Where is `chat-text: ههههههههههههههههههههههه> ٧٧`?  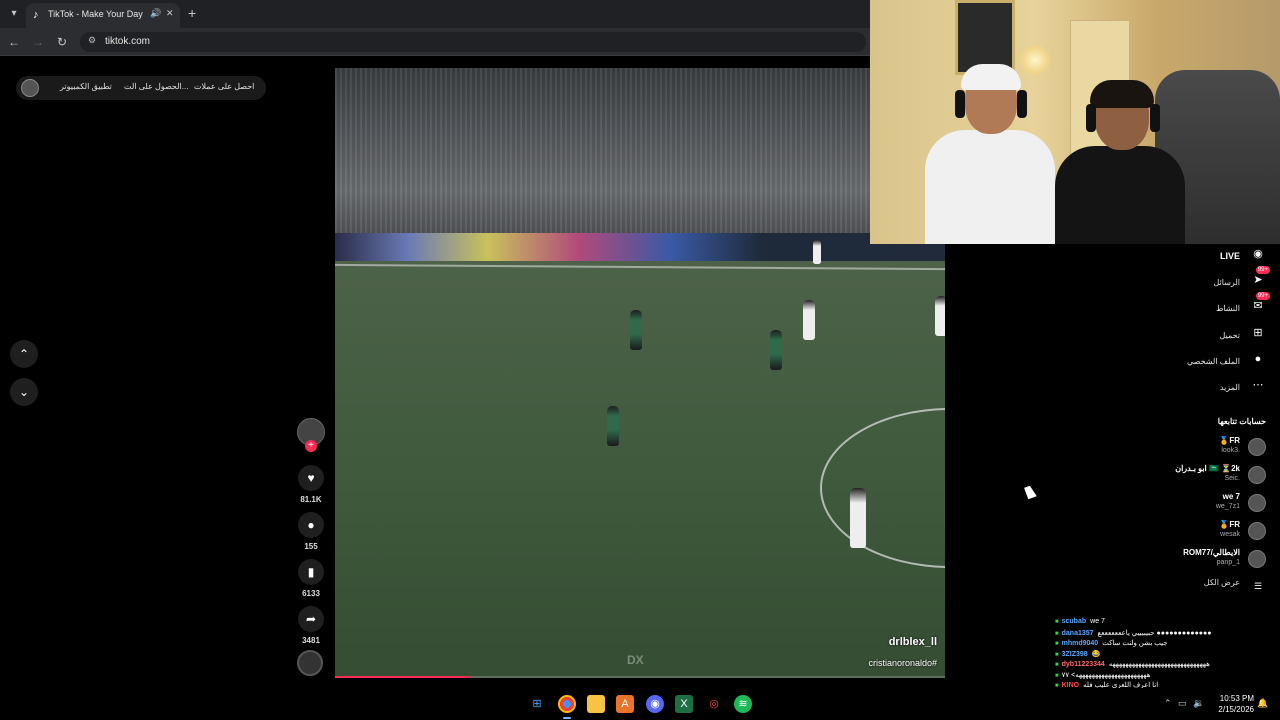 chat-text: ههههههههههههههههههههههه> ٧٧ is located at coordinates (1106, 675).